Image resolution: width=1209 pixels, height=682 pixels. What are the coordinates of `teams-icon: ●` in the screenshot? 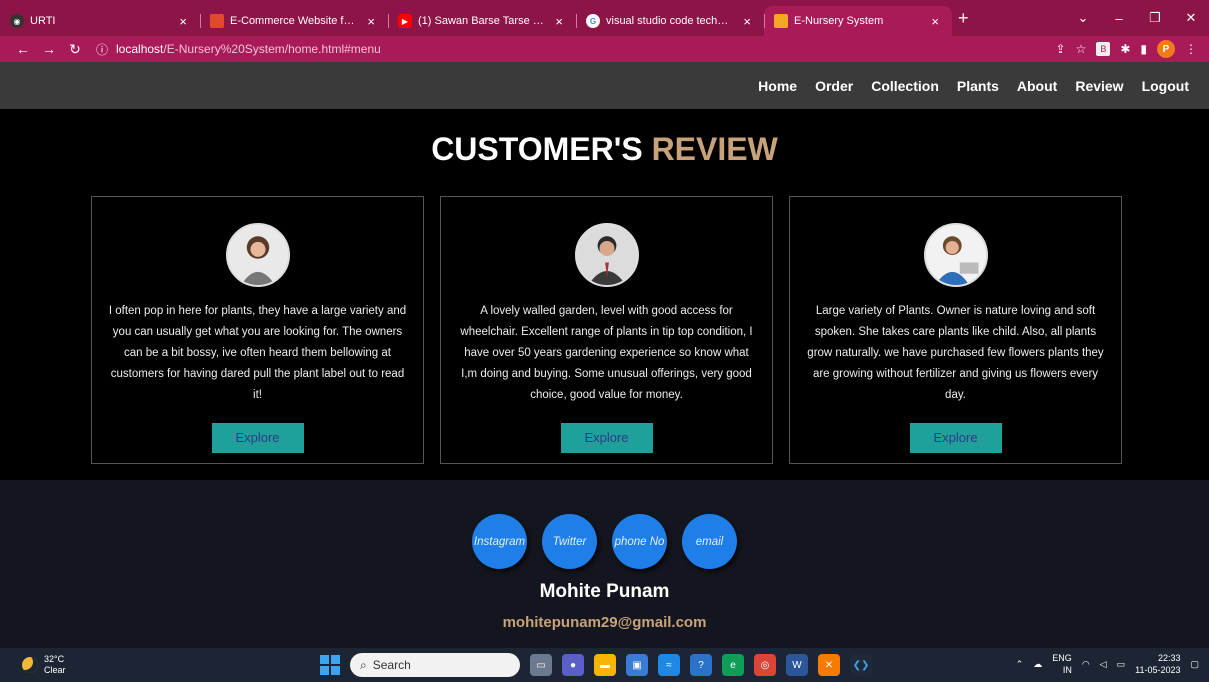 It's located at (573, 665).